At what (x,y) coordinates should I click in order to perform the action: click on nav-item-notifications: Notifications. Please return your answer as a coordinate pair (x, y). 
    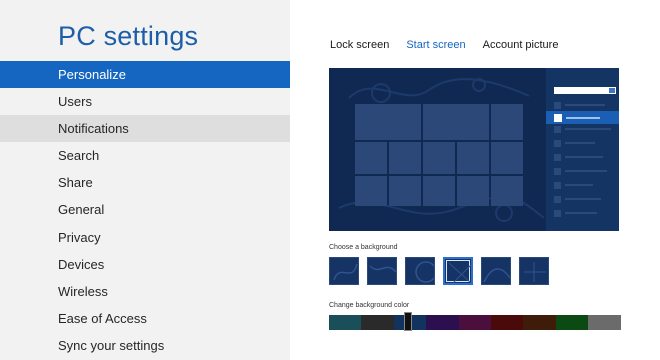
    Looking at the image, I should click on (145, 129).